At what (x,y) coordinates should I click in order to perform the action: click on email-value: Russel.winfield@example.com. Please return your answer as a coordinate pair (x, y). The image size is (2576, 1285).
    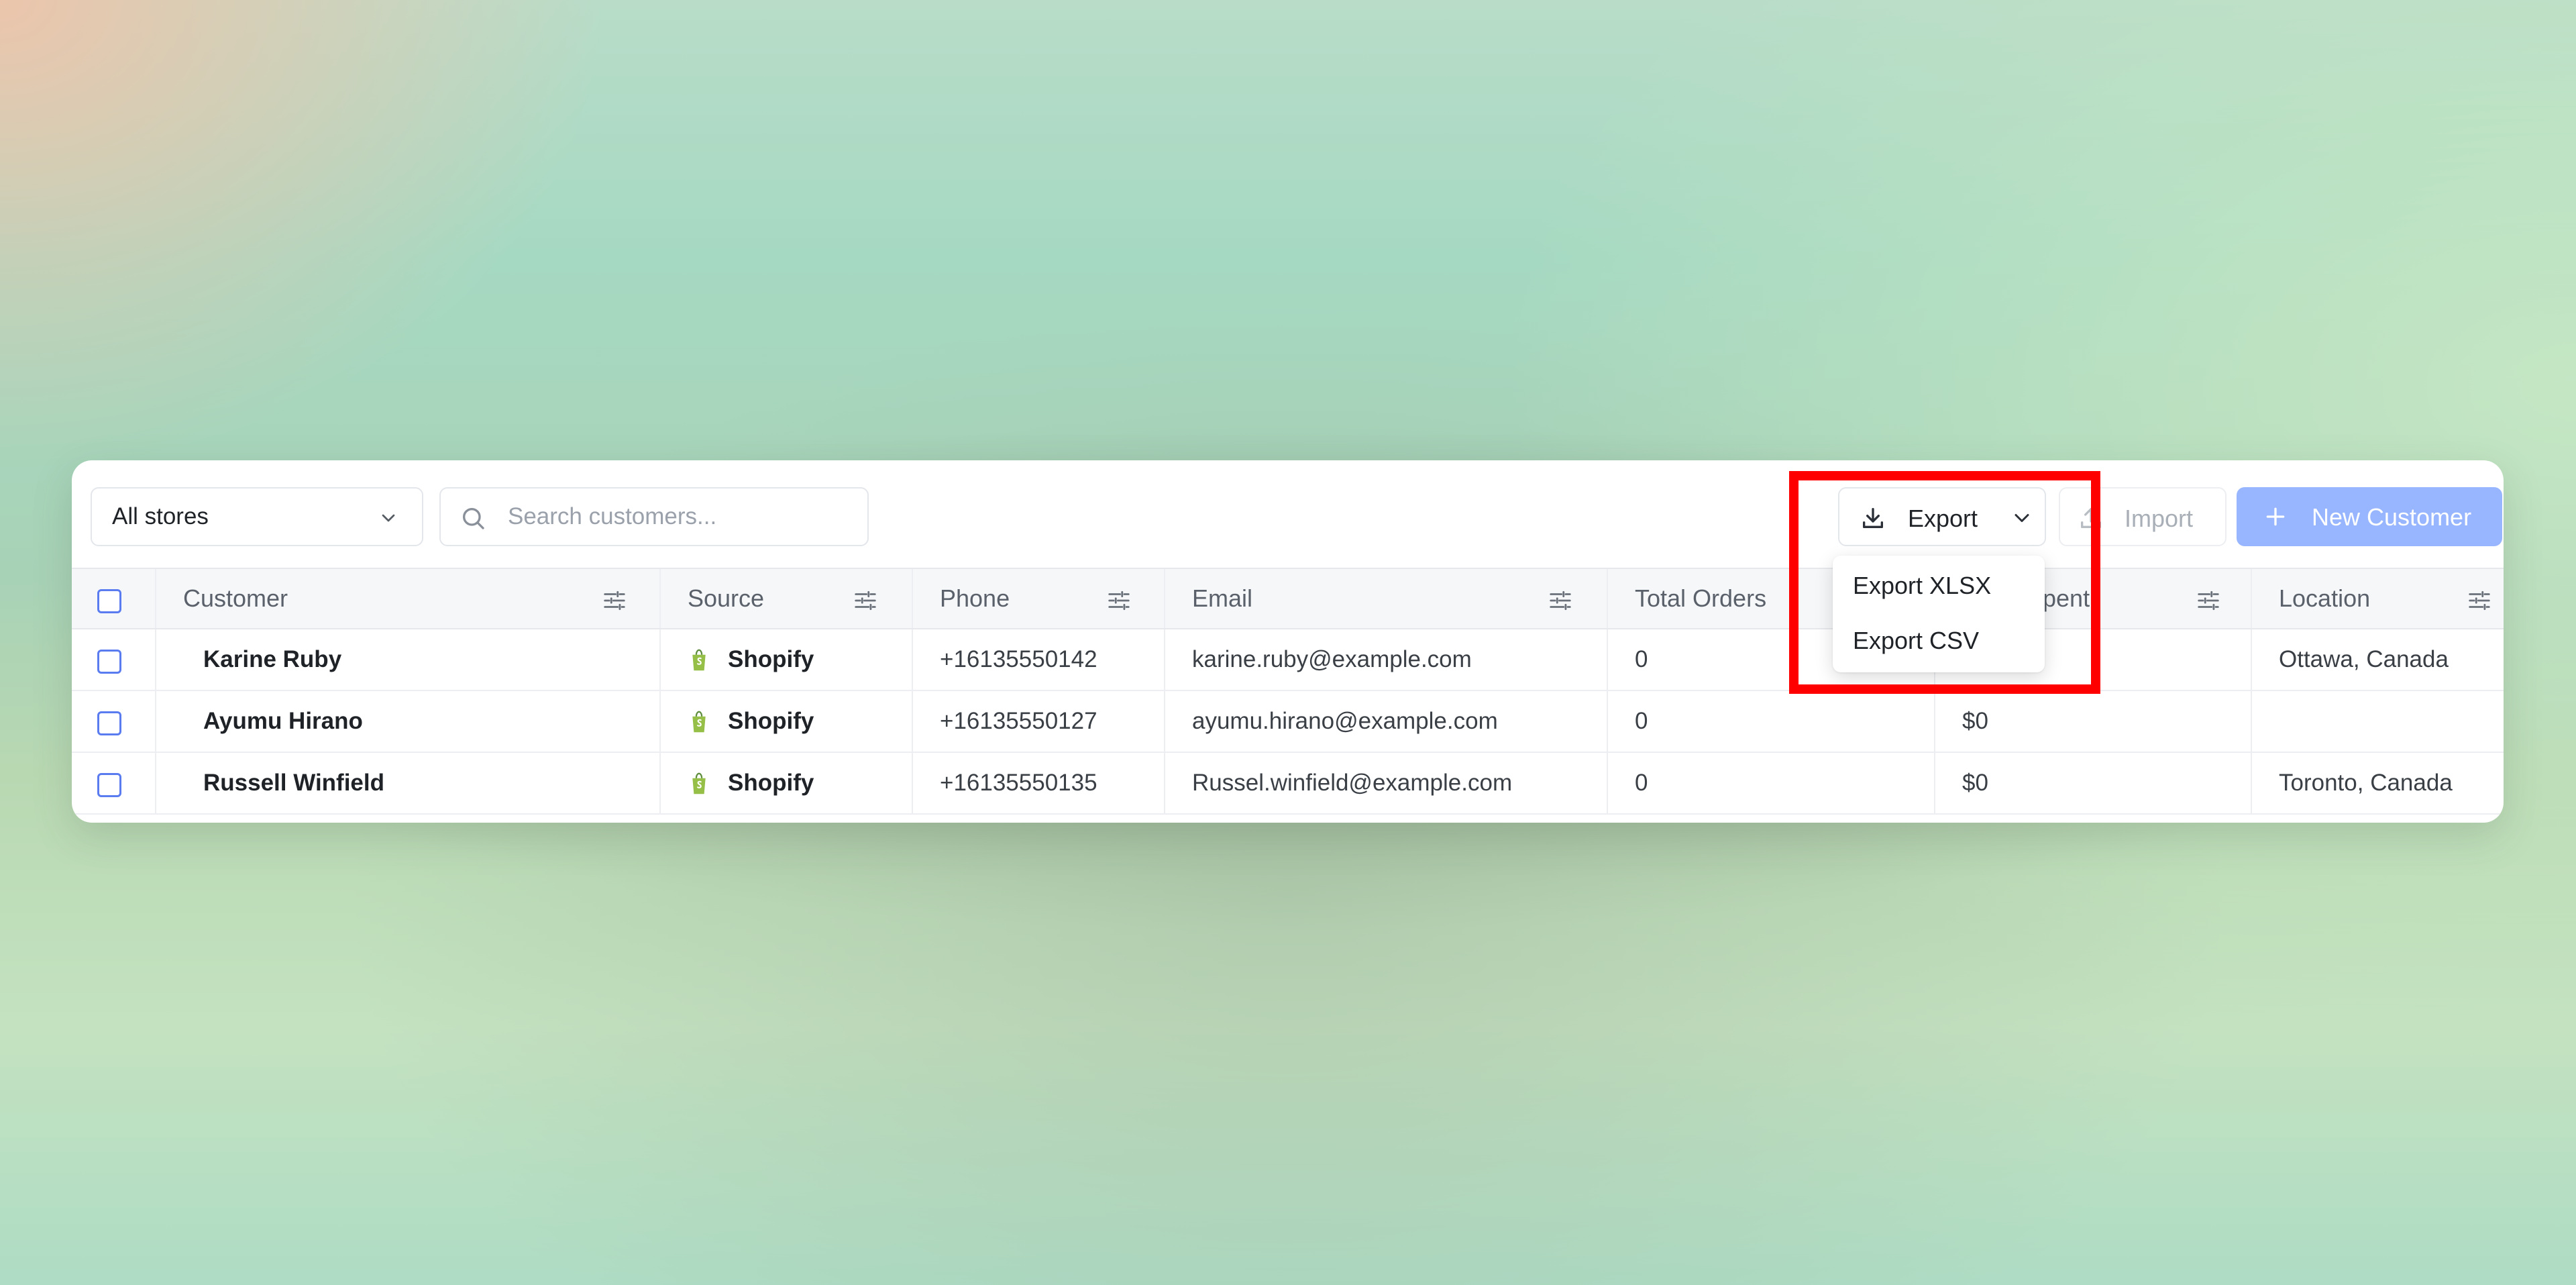
    Looking at the image, I should click on (1352, 783).